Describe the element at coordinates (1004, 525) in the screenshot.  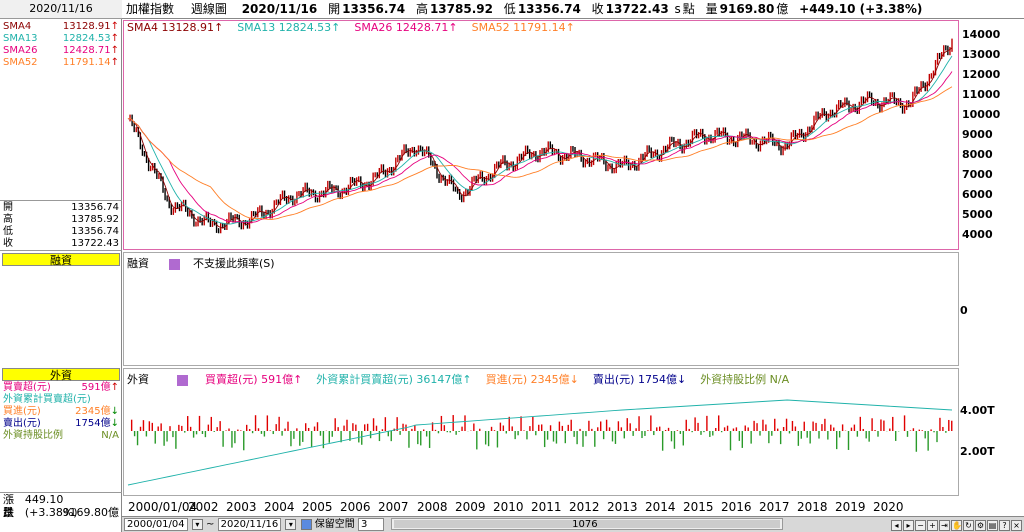
I see `help-icon: ?` at that location.